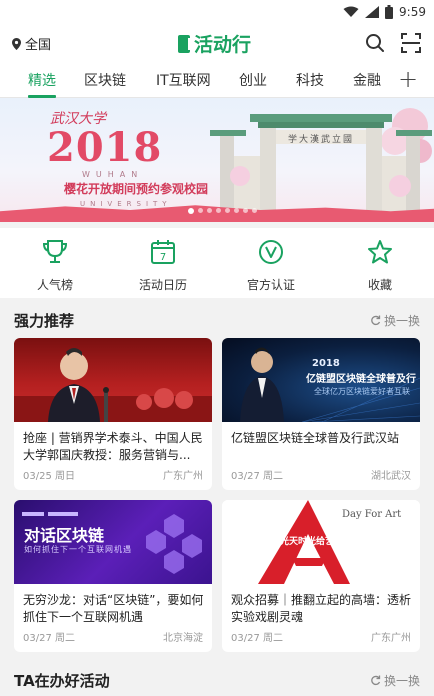 This screenshot has height=696, width=434. What do you see at coordinates (163, 265) in the screenshot?
I see `quicknav-calendar: 7 活动日历` at bounding box center [163, 265].